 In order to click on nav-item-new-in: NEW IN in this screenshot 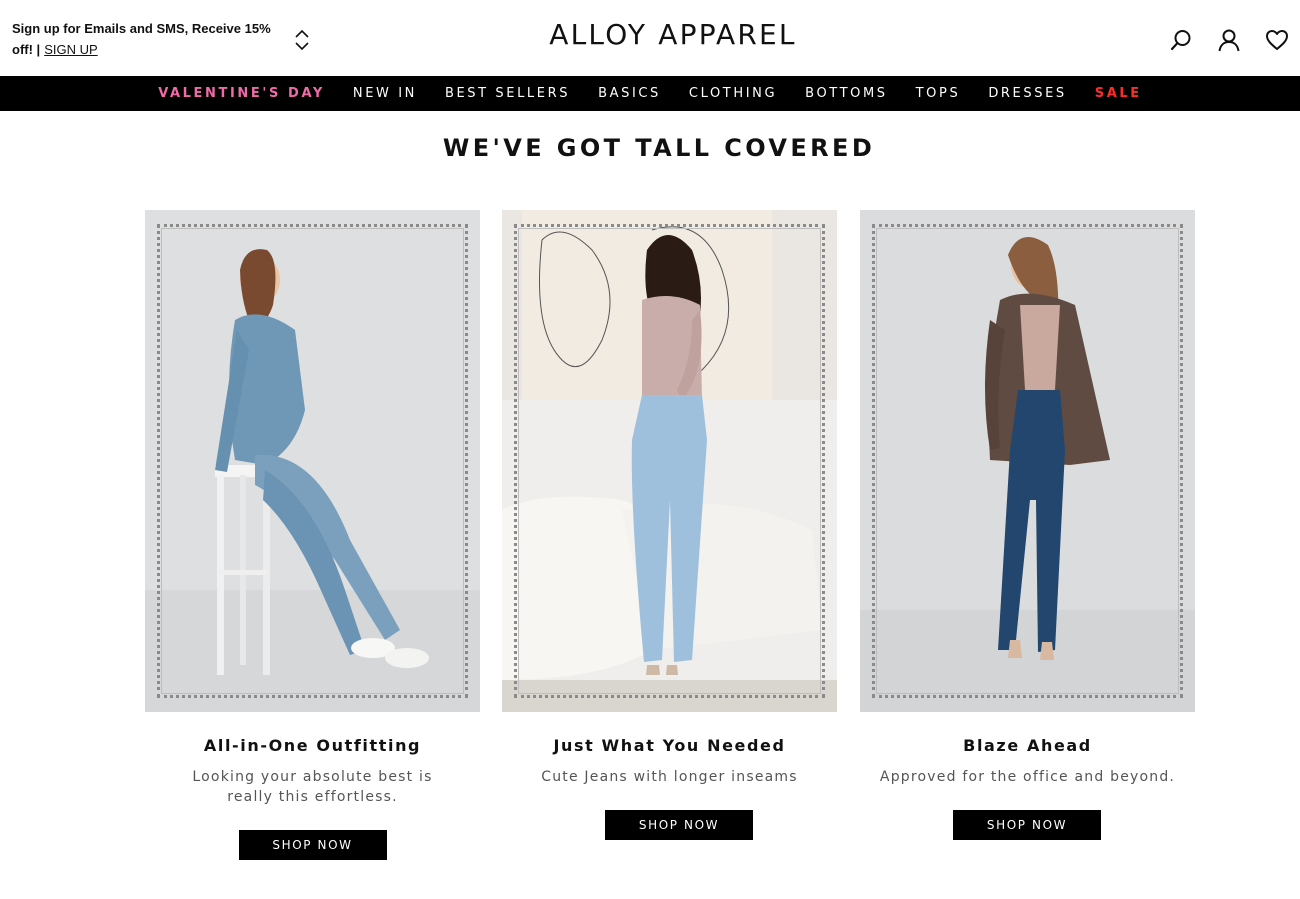, I will do `click(385, 93)`.